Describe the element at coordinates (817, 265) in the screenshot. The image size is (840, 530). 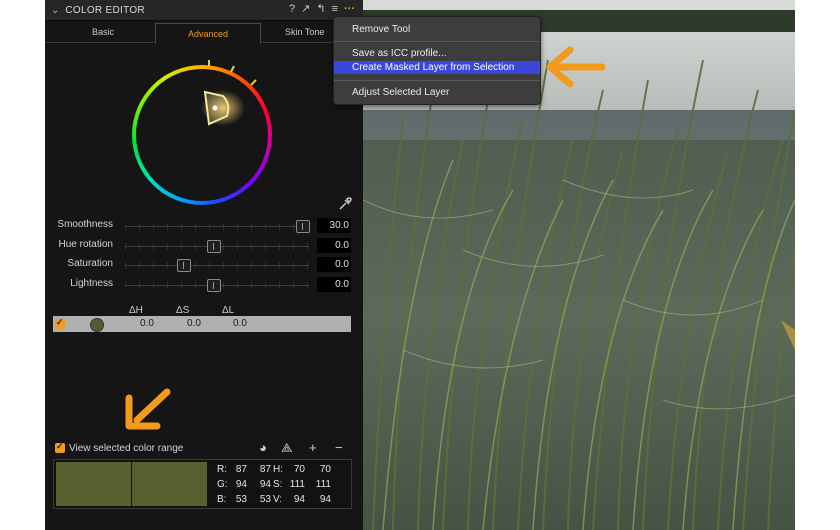
I see `right-margin` at that location.